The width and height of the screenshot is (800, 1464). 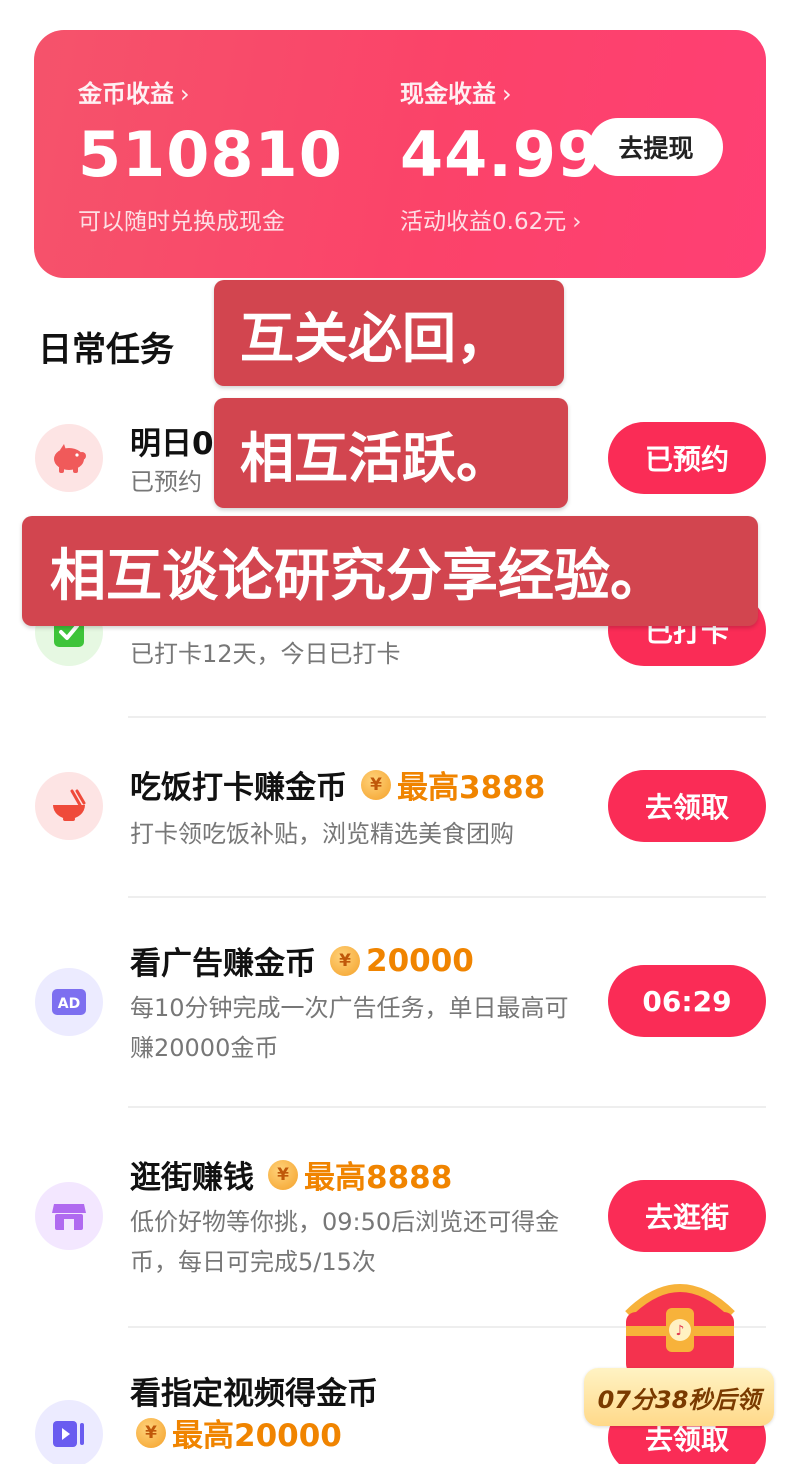 I want to click on task-description: 低价好物等你挑，09:50后浏览还可得金币，每日可完成5/15次, so click(x=345, y=1242).